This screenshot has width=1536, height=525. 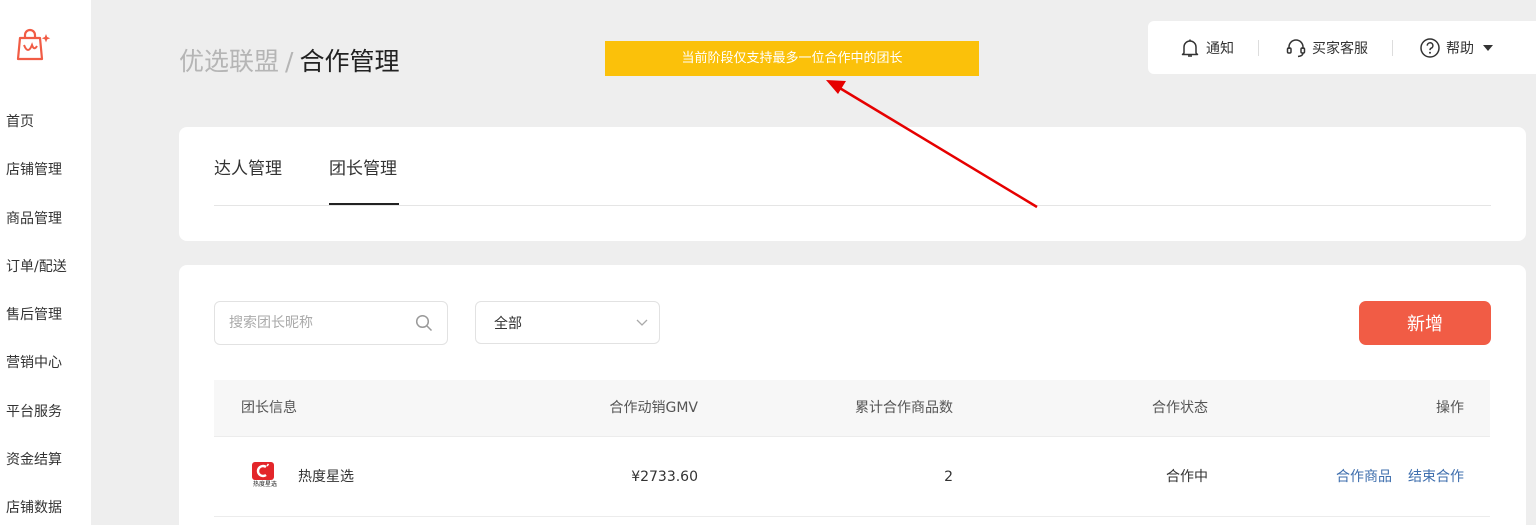 What do you see at coordinates (349, 61) in the screenshot?
I see `page-title: 合作管理` at bounding box center [349, 61].